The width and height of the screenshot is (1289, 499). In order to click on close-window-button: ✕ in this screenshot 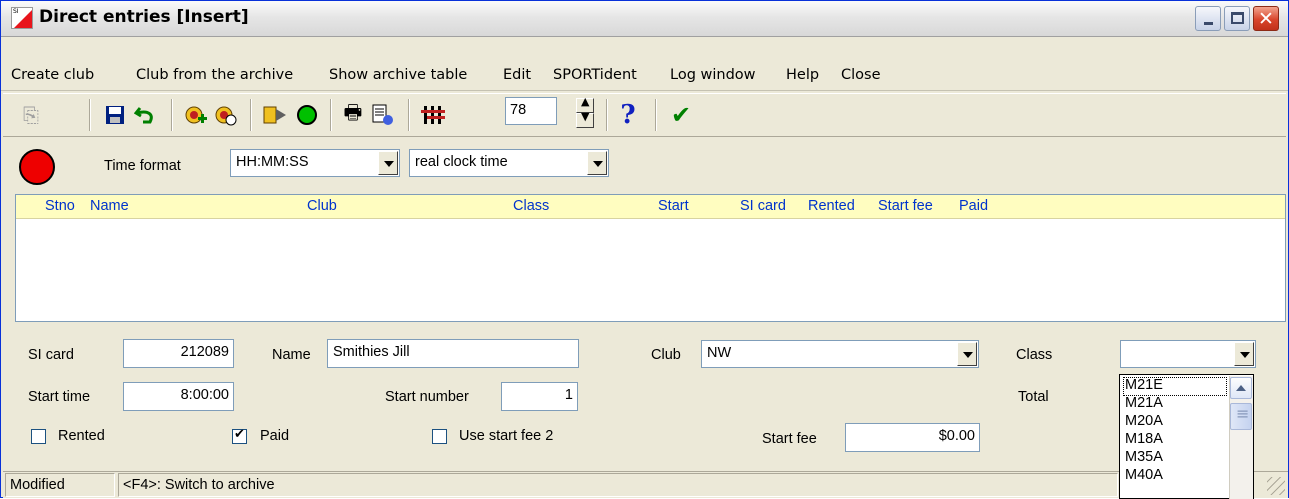, I will do `click(1266, 18)`.